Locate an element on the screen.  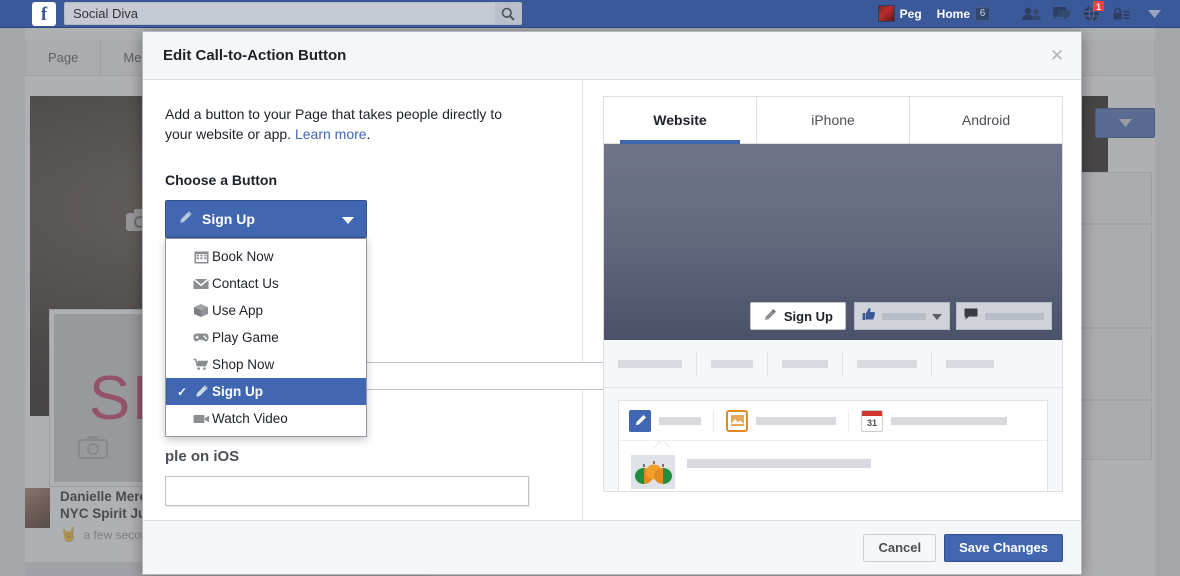
check-icon: ✓ is located at coordinates (182, 391).